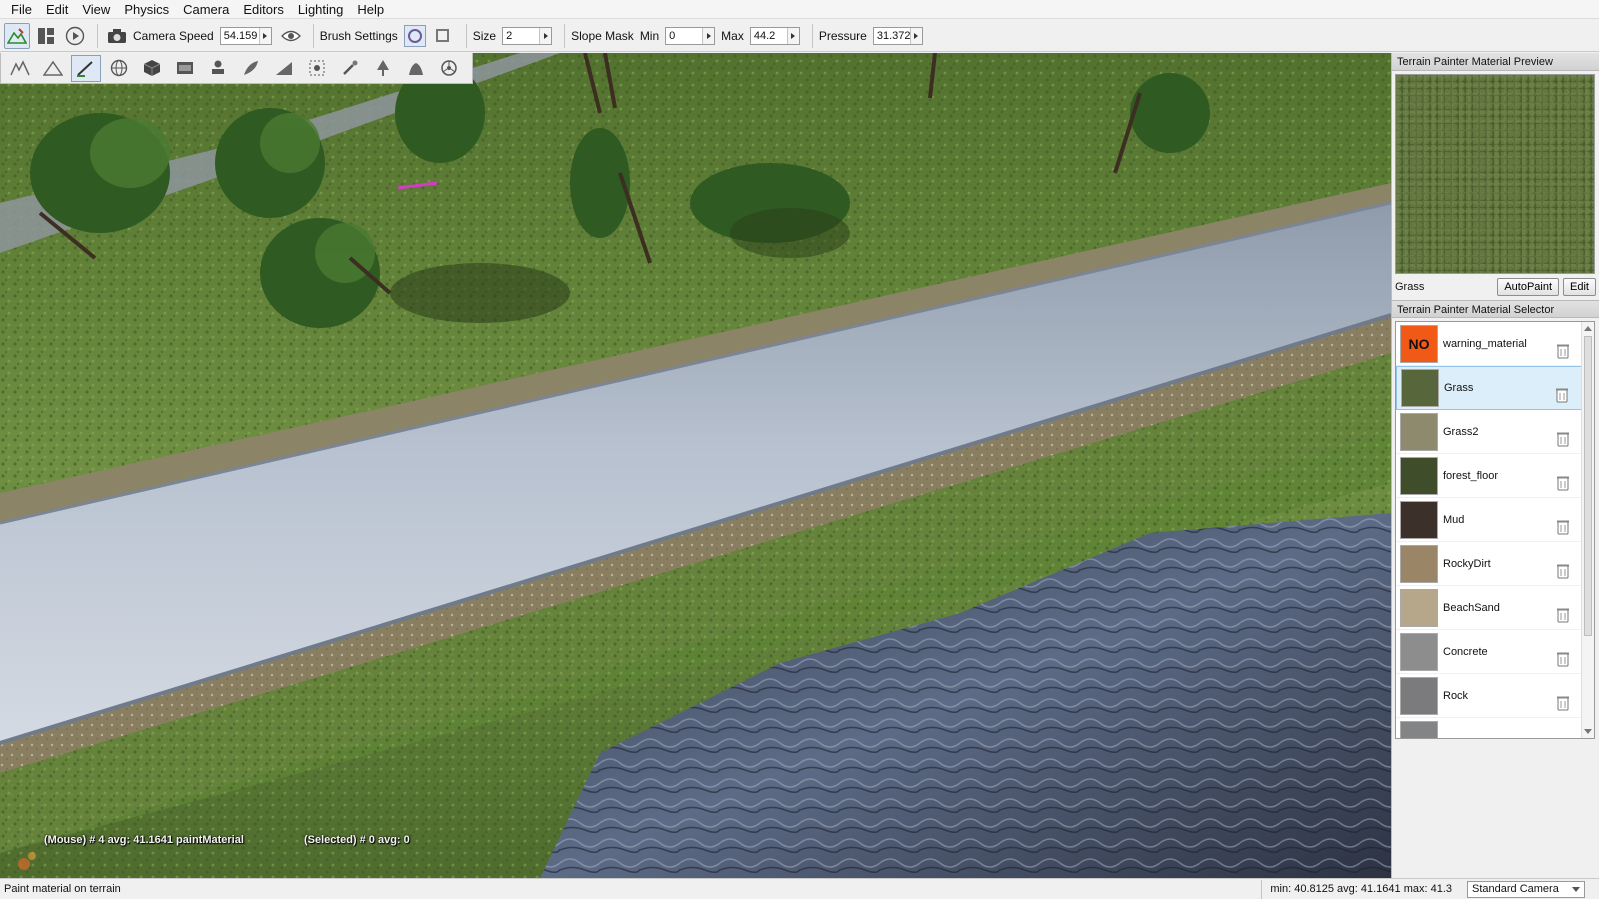 Image resolution: width=1599 pixels, height=899 pixels. What do you see at coordinates (21, 9) in the screenshot?
I see `menu-file: File` at bounding box center [21, 9].